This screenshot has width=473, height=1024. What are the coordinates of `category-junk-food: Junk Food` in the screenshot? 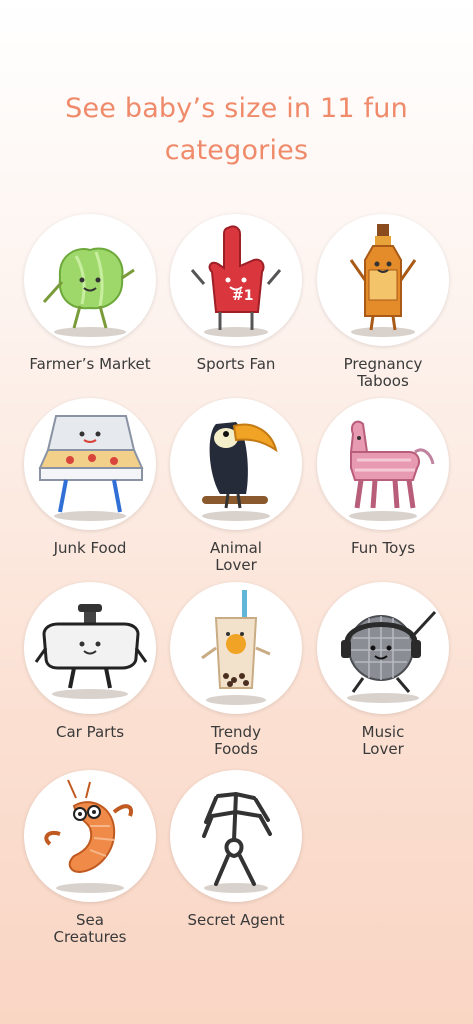 It's located at (90, 477).